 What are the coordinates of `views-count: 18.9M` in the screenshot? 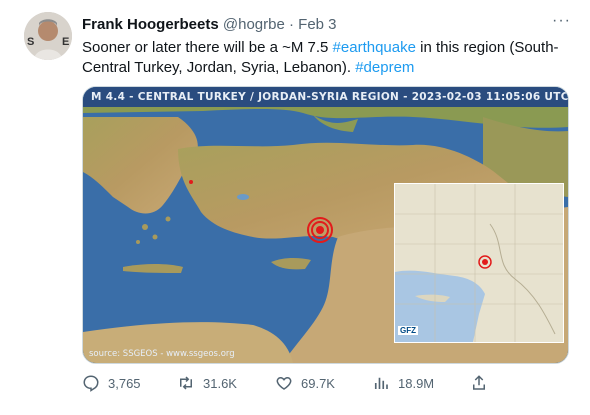 It's located at (416, 383).